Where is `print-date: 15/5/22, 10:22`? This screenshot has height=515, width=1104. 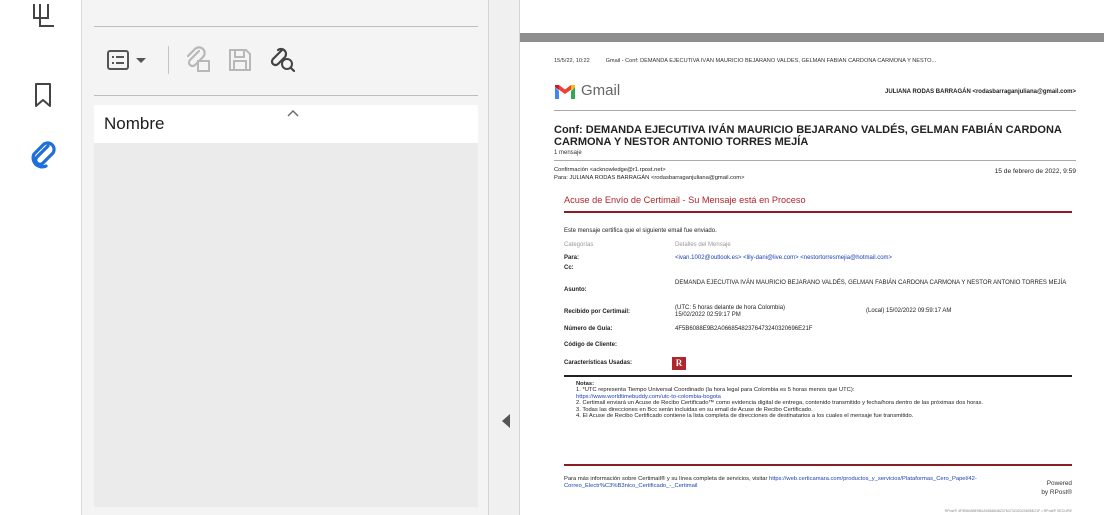
print-date: 15/5/22, 10:22 is located at coordinates (572, 61).